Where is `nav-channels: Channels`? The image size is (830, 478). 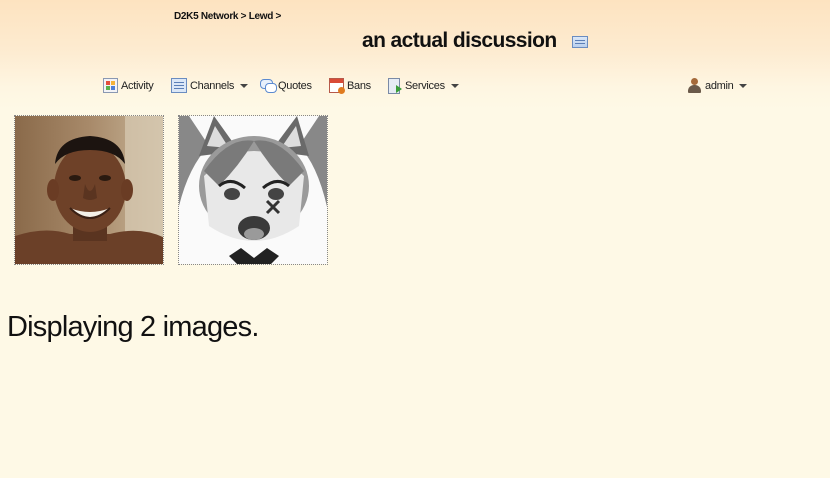 nav-channels: Channels is located at coordinates (210, 85).